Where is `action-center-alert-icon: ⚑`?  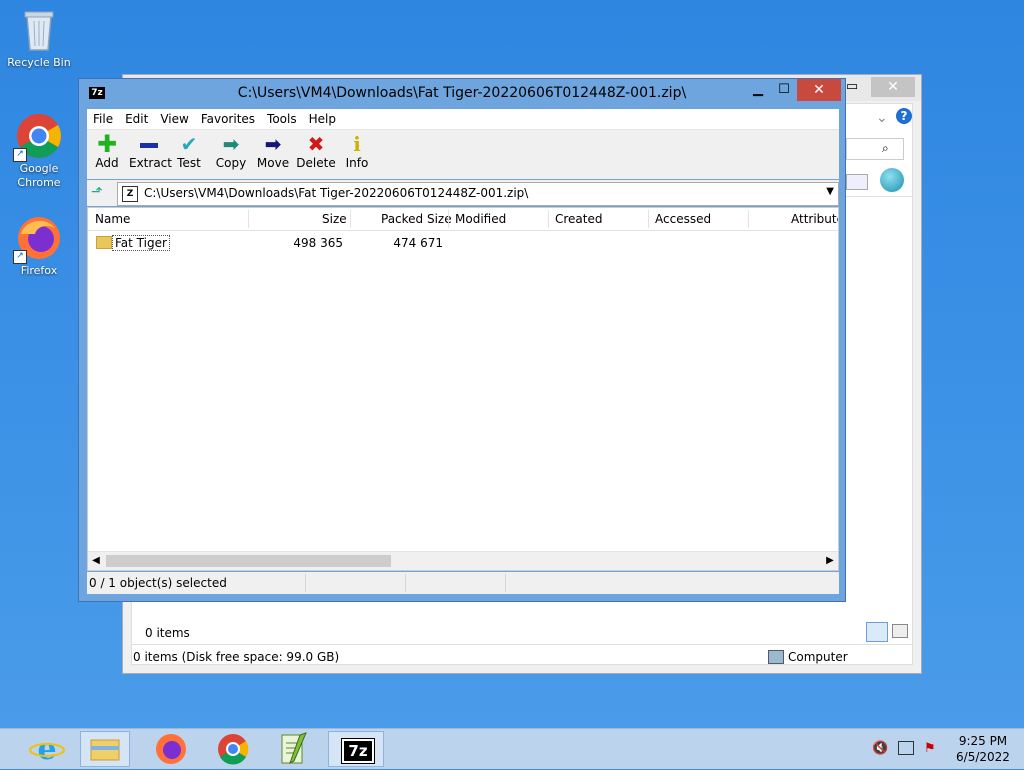 action-center-alert-icon: ⚑ is located at coordinates (930, 748).